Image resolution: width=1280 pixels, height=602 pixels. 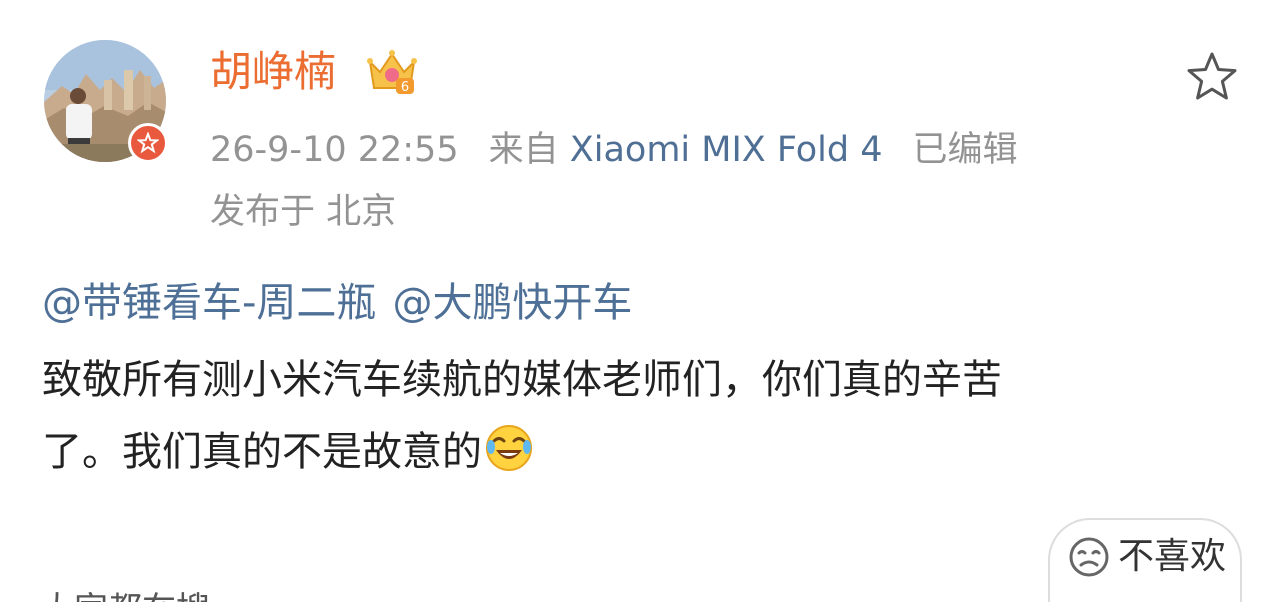 What do you see at coordinates (523, 150) in the screenshot?
I see `source-prefix: 来自` at bounding box center [523, 150].